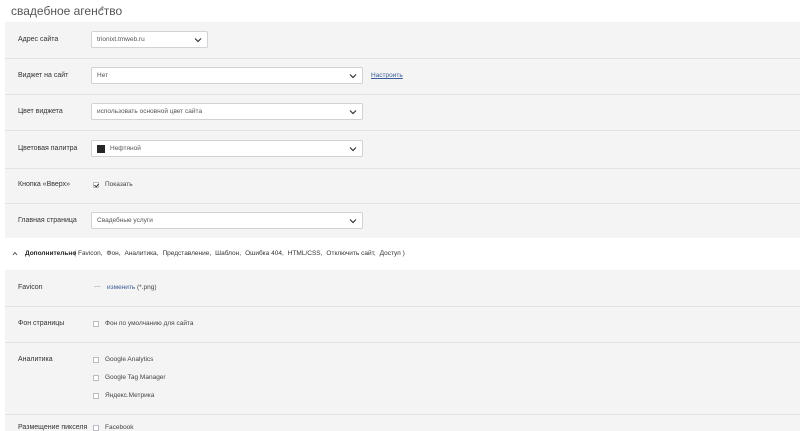  I want to click on advanced-item: Отключить сайт,, so click(351, 253).